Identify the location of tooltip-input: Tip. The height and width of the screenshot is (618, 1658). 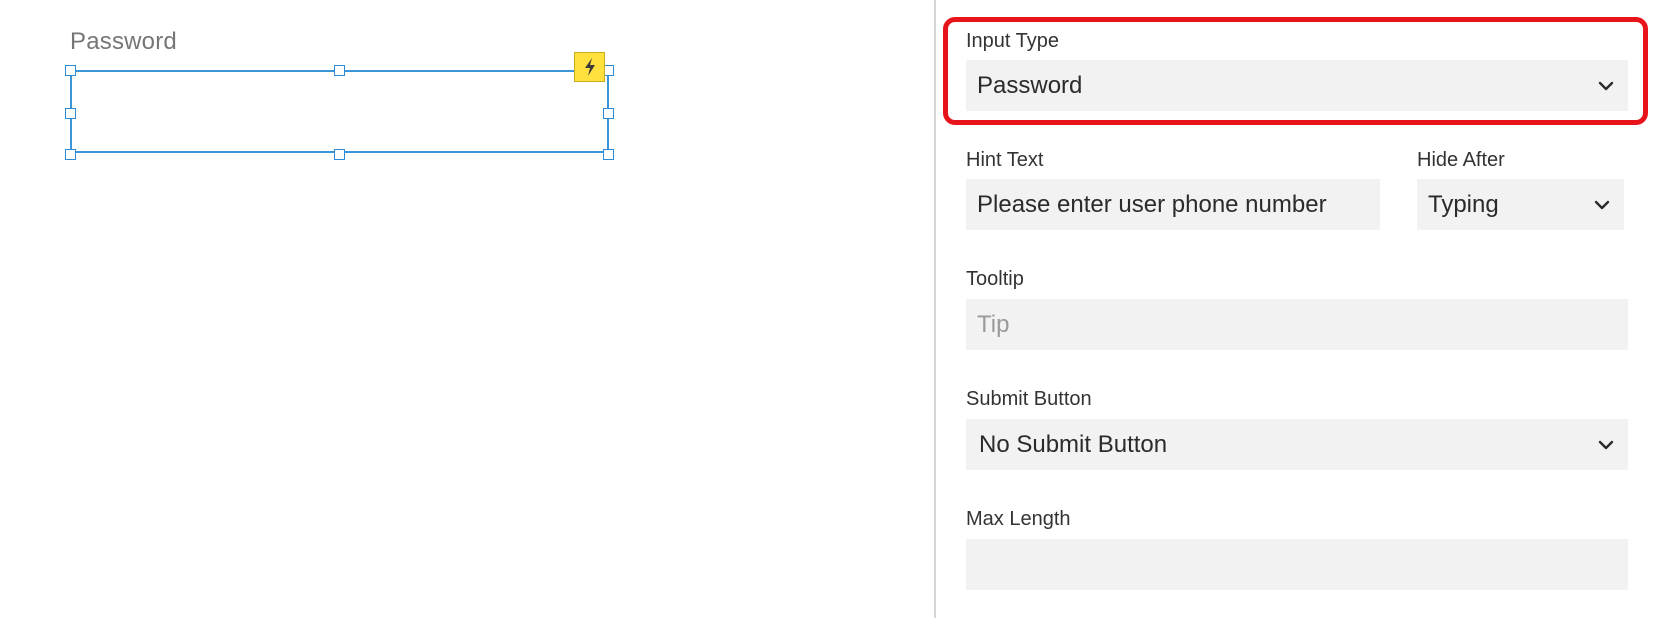
(1297, 324).